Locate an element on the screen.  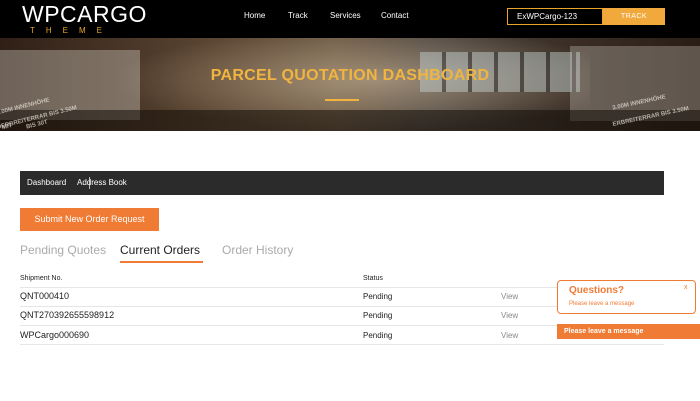
chat-title: Questions? is located at coordinates (597, 290).